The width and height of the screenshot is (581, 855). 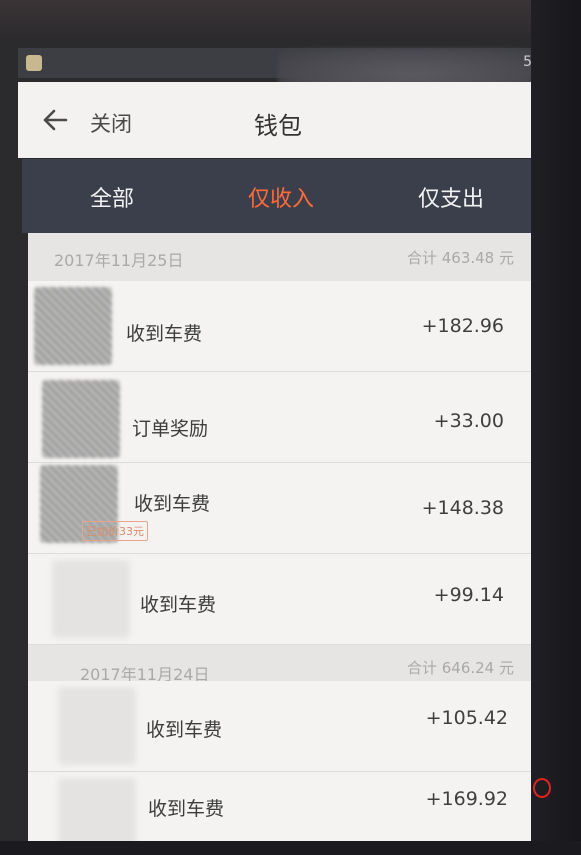 What do you see at coordinates (290, 848) in the screenshot?
I see `device-bezel-bottom` at bounding box center [290, 848].